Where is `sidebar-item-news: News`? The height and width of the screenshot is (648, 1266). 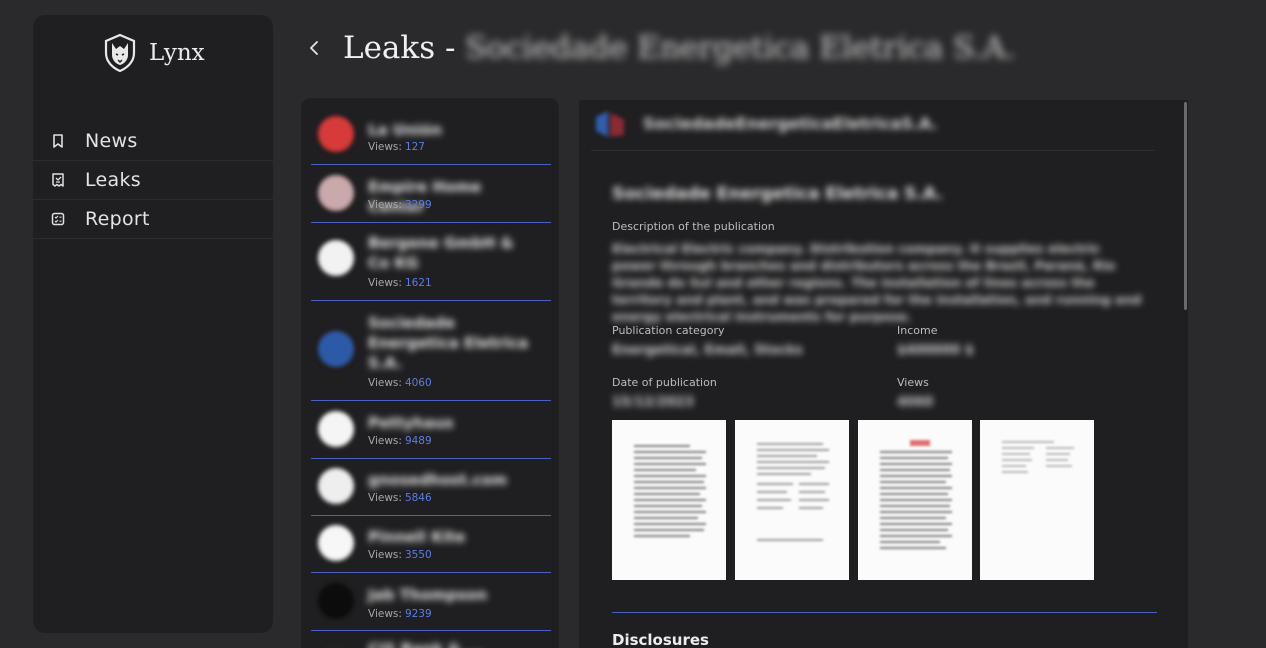
sidebar-item-news: News is located at coordinates (153, 141).